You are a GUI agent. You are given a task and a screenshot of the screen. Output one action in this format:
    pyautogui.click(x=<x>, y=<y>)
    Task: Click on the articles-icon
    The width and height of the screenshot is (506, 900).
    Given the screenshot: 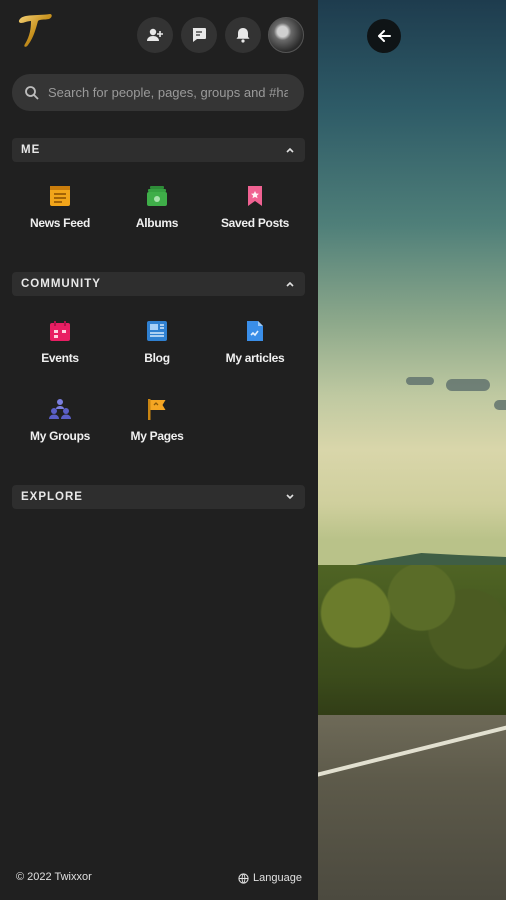 What is the action you would take?
    pyautogui.click(x=255, y=331)
    